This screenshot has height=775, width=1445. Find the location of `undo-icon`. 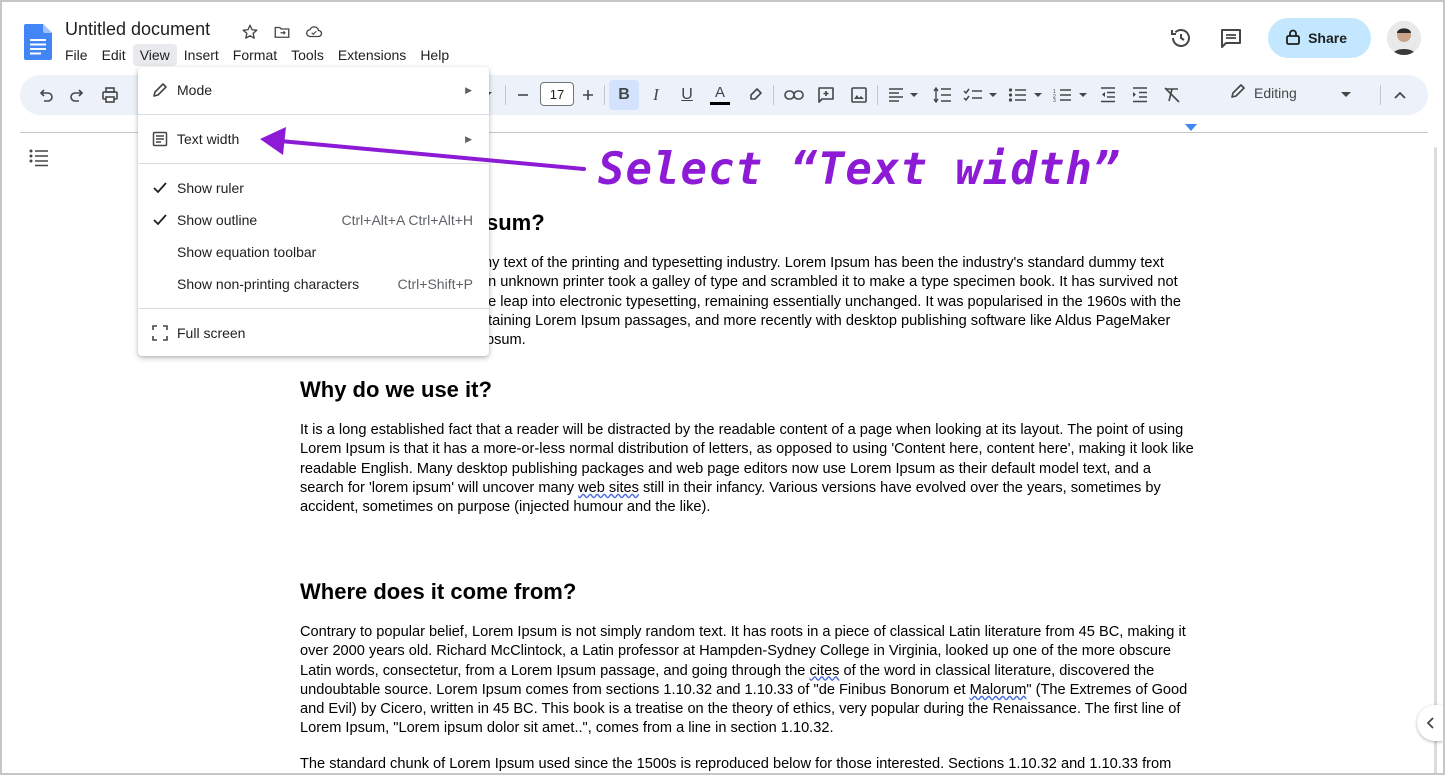

undo-icon is located at coordinates (46, 95).